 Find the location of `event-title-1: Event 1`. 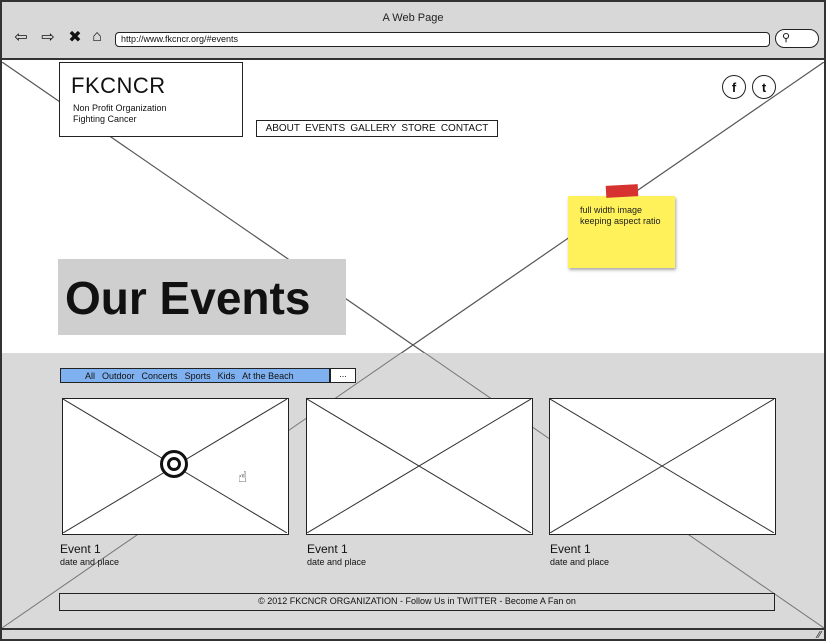

event-title-1: Event 1 is located at coordinates (80, 549).